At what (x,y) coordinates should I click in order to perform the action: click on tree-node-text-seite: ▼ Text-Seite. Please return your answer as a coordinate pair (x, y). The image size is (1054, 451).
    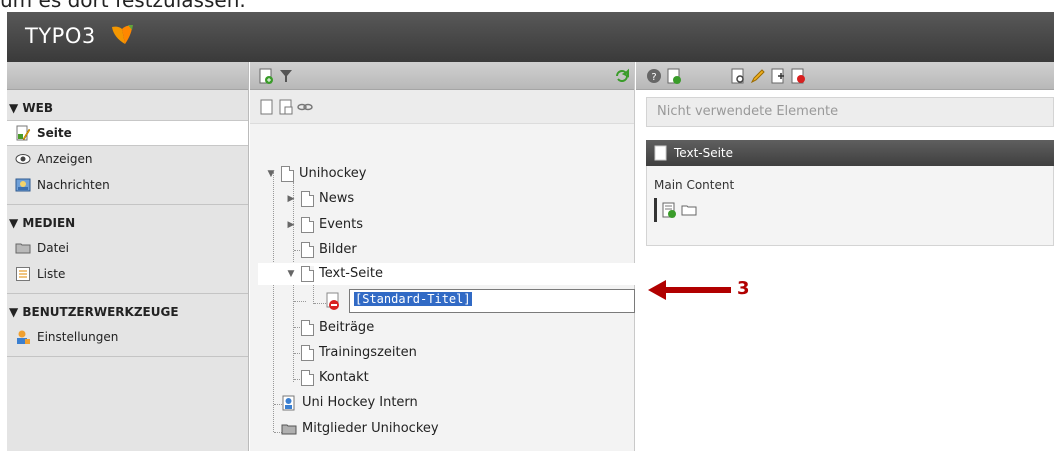
    Looking at the image, I should click on (334, 274).